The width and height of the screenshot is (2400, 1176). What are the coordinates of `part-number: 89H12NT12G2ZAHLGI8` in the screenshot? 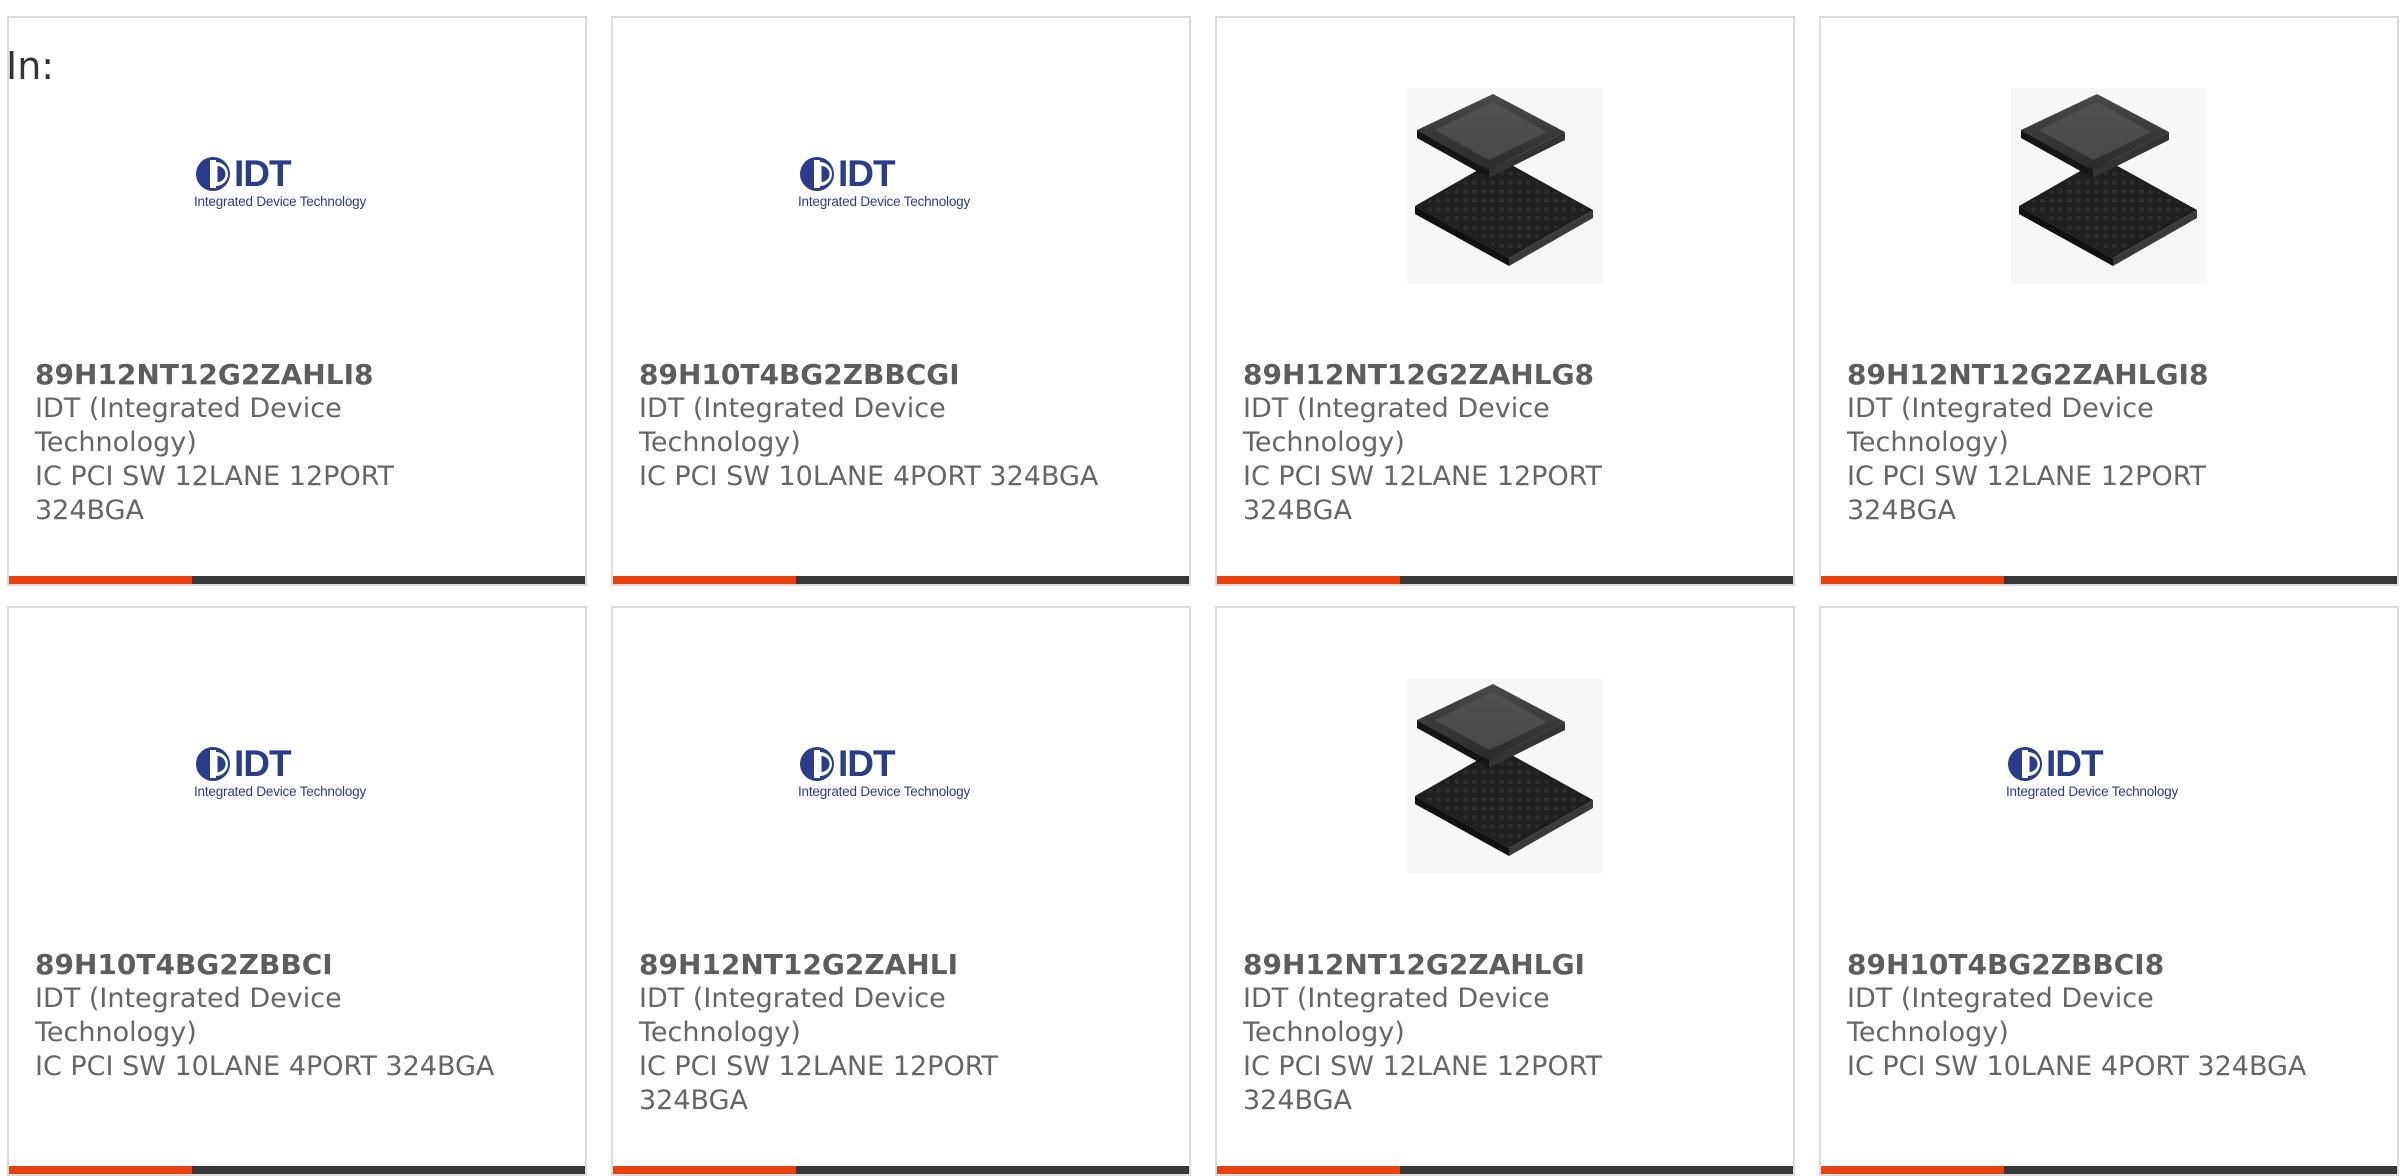 It's located at (2077, 375).